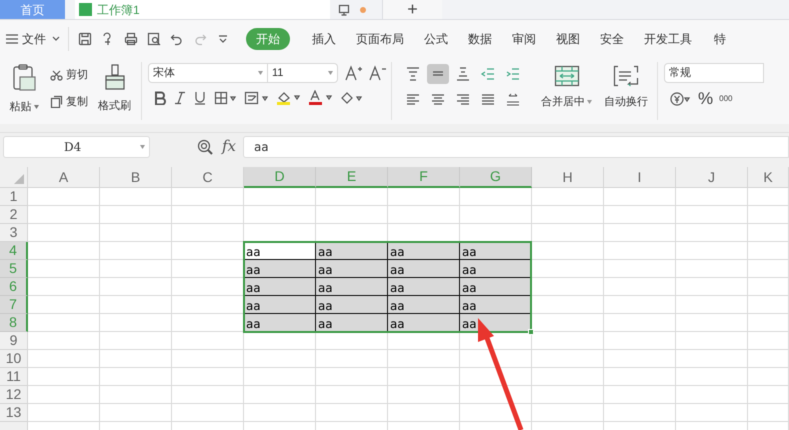  What do you see at coordinates (626, 102) in the screenshot?
I see `wrap-text-button: 自动换行` at bounding box center [626, 102].